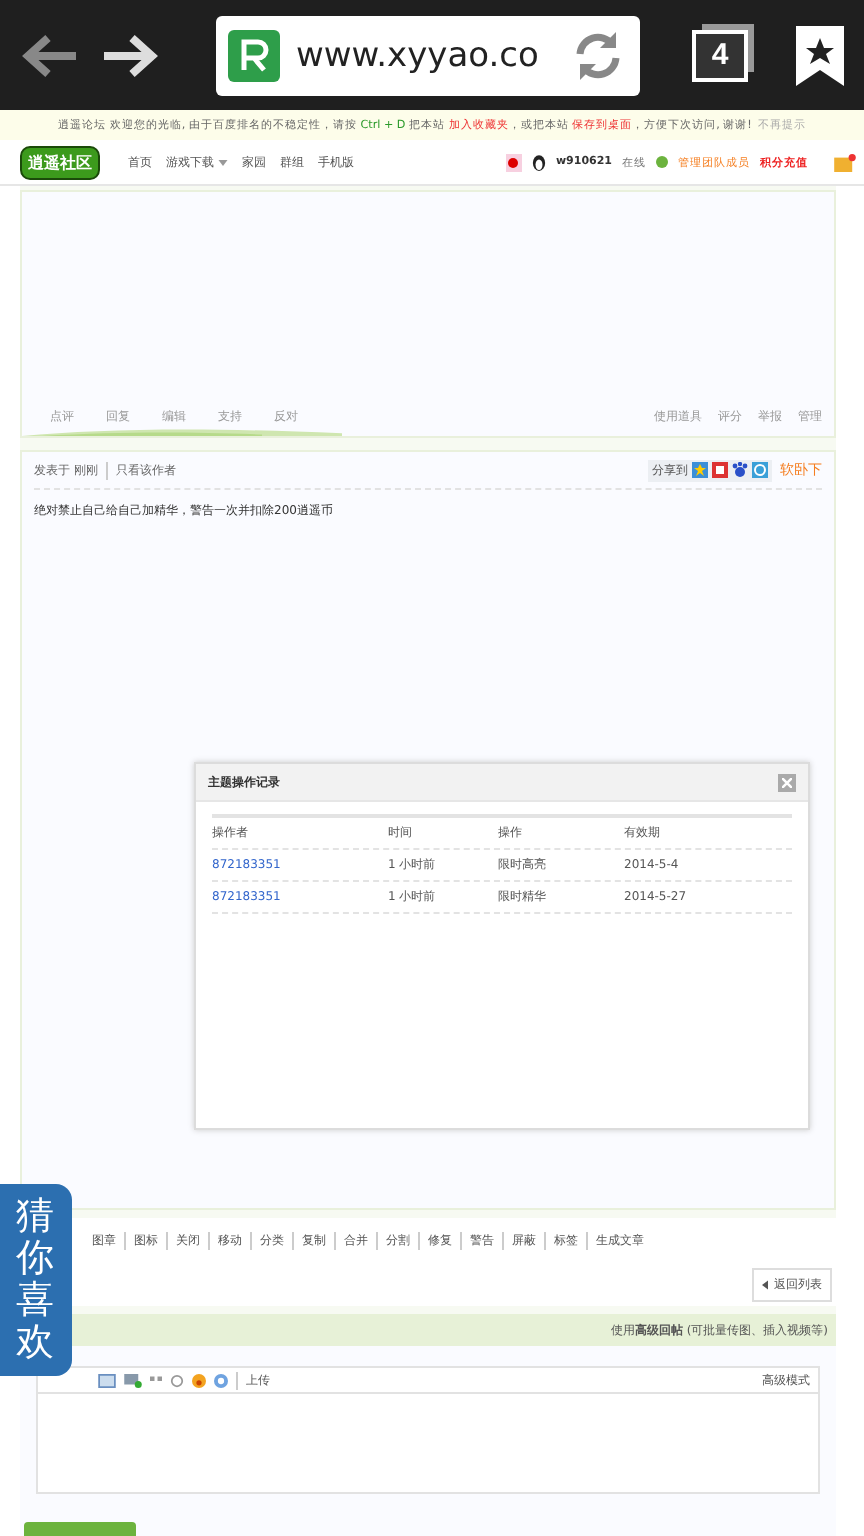 This screenshot has height=1536, width=864. I want to click on quote-icon, so click(156, 1380).